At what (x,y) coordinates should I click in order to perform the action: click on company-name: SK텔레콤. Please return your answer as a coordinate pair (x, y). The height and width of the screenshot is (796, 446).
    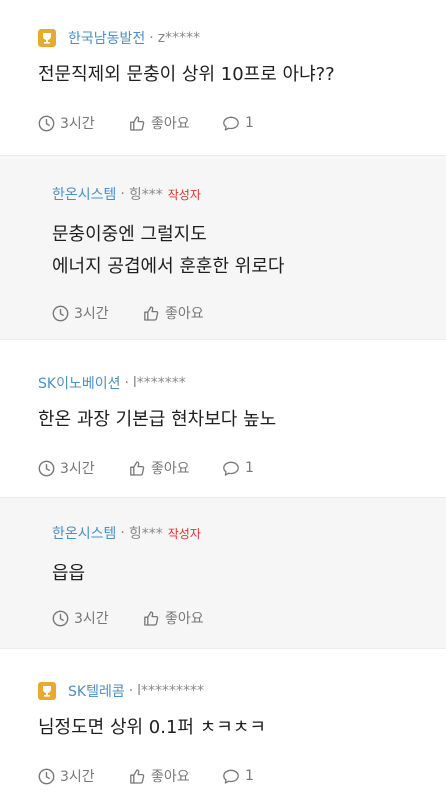
    Looking at the image, I should click on (96, 691).